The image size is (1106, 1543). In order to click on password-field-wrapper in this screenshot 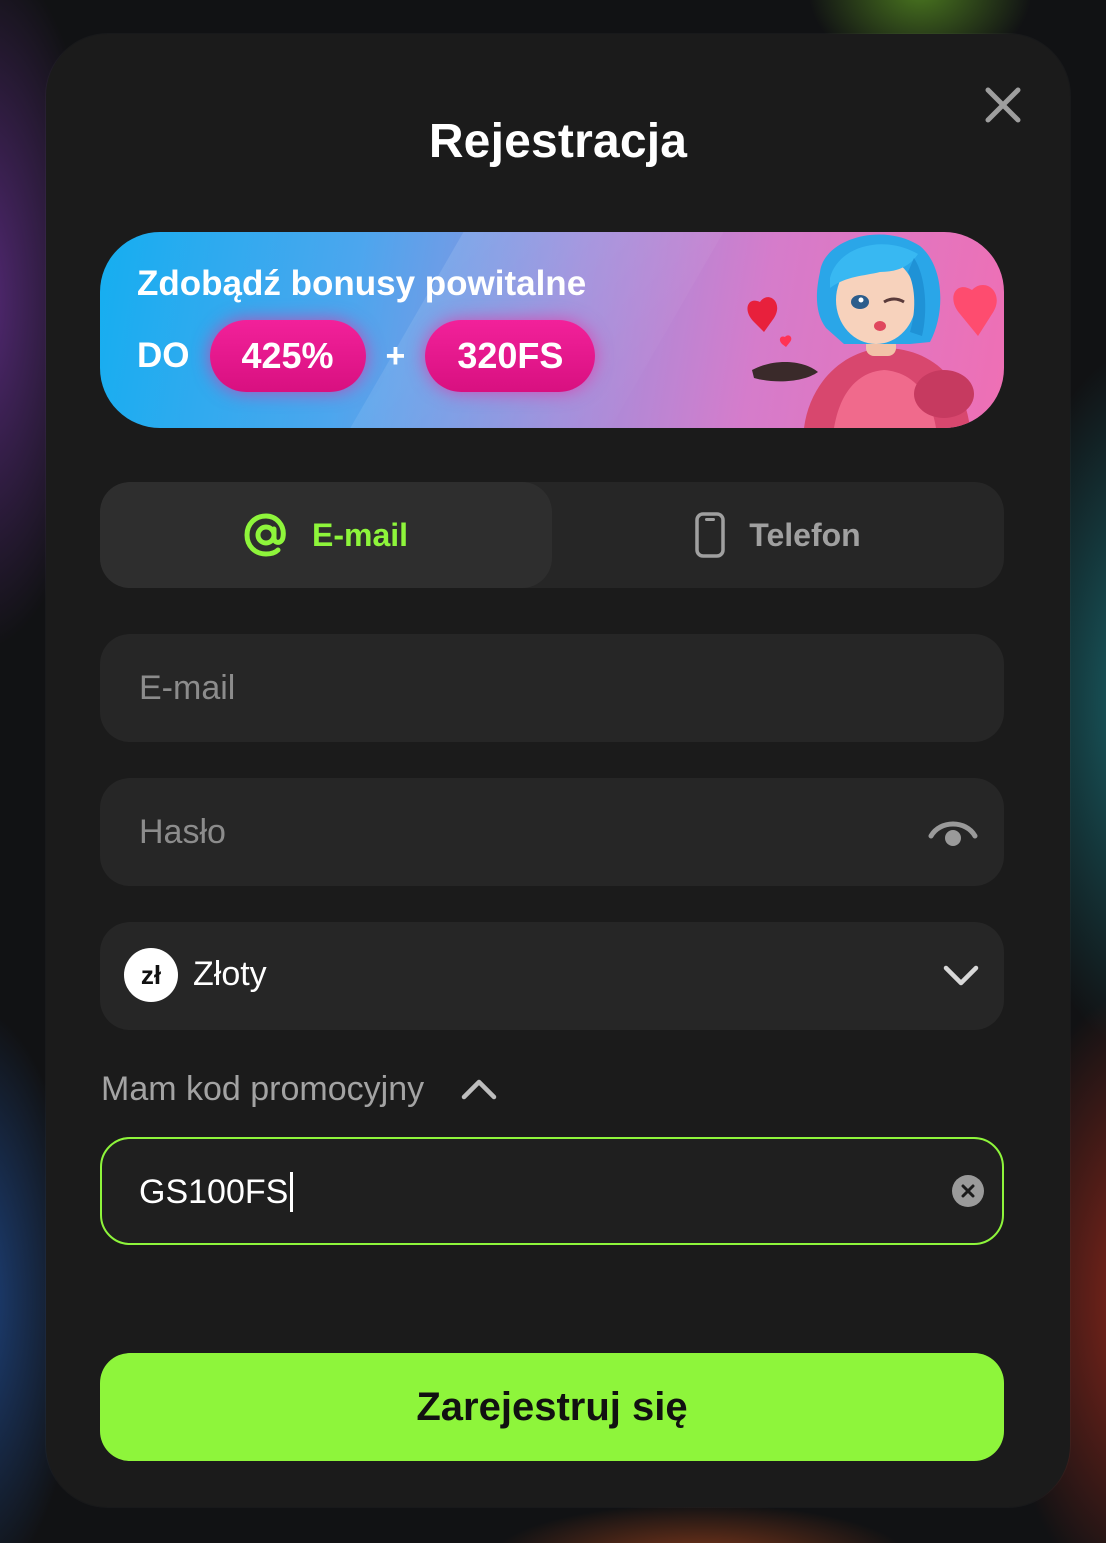, I will do `click(552, 832)`.